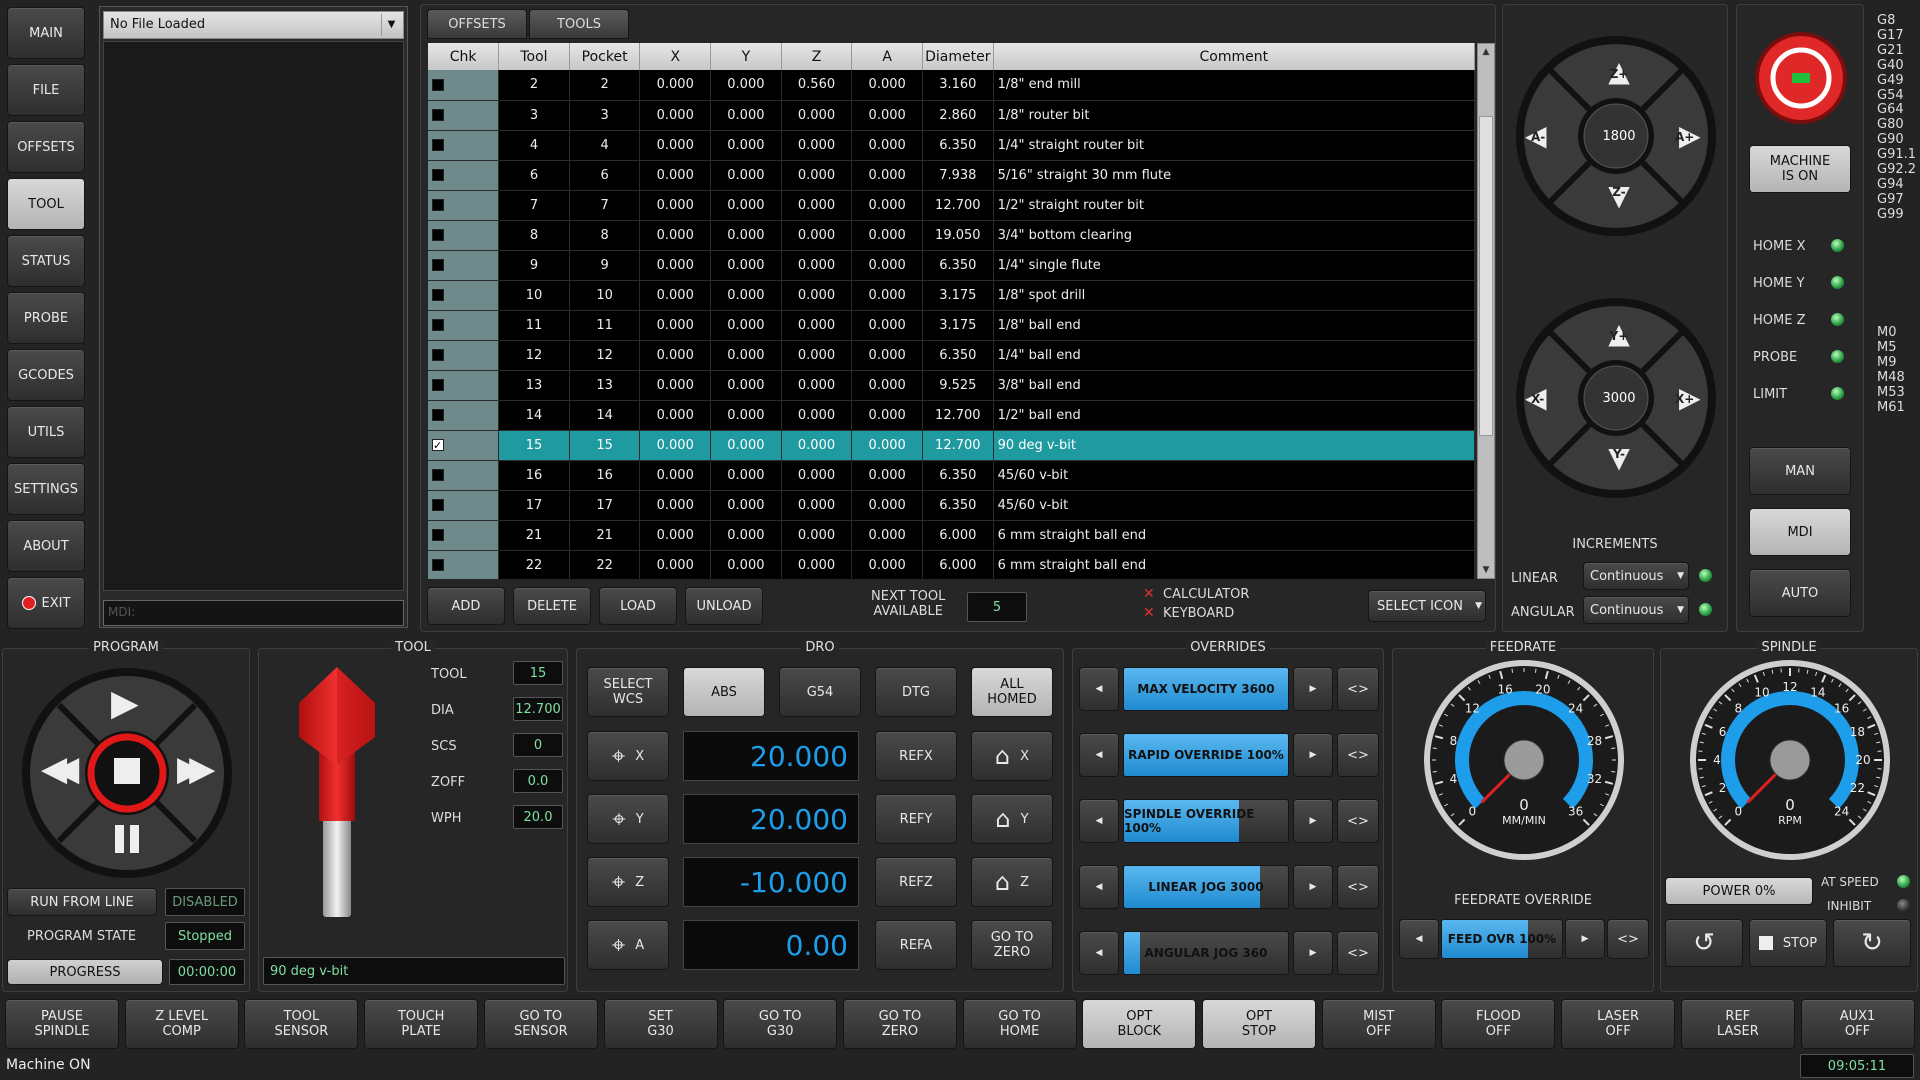 This screenshot has height=1080, width=1920. I want to click on bottom-button-go-to-zero: GO TO ZERO, so click(899, 1024).